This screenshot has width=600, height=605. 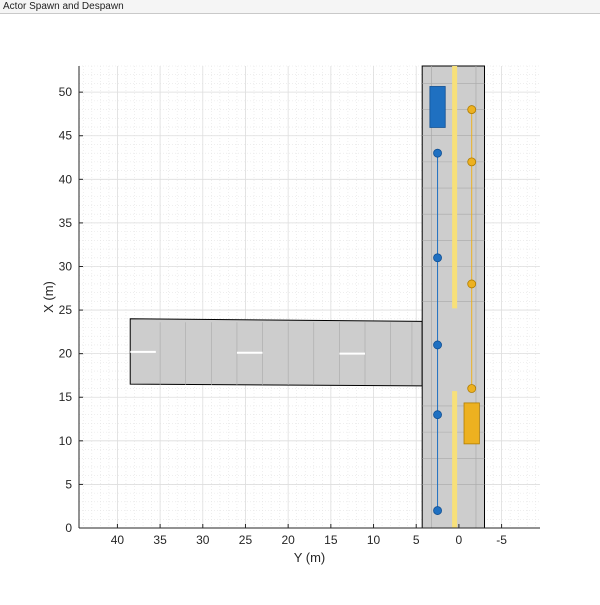 I want to click on x-tick-label: 15, so click(x=331, y=540).